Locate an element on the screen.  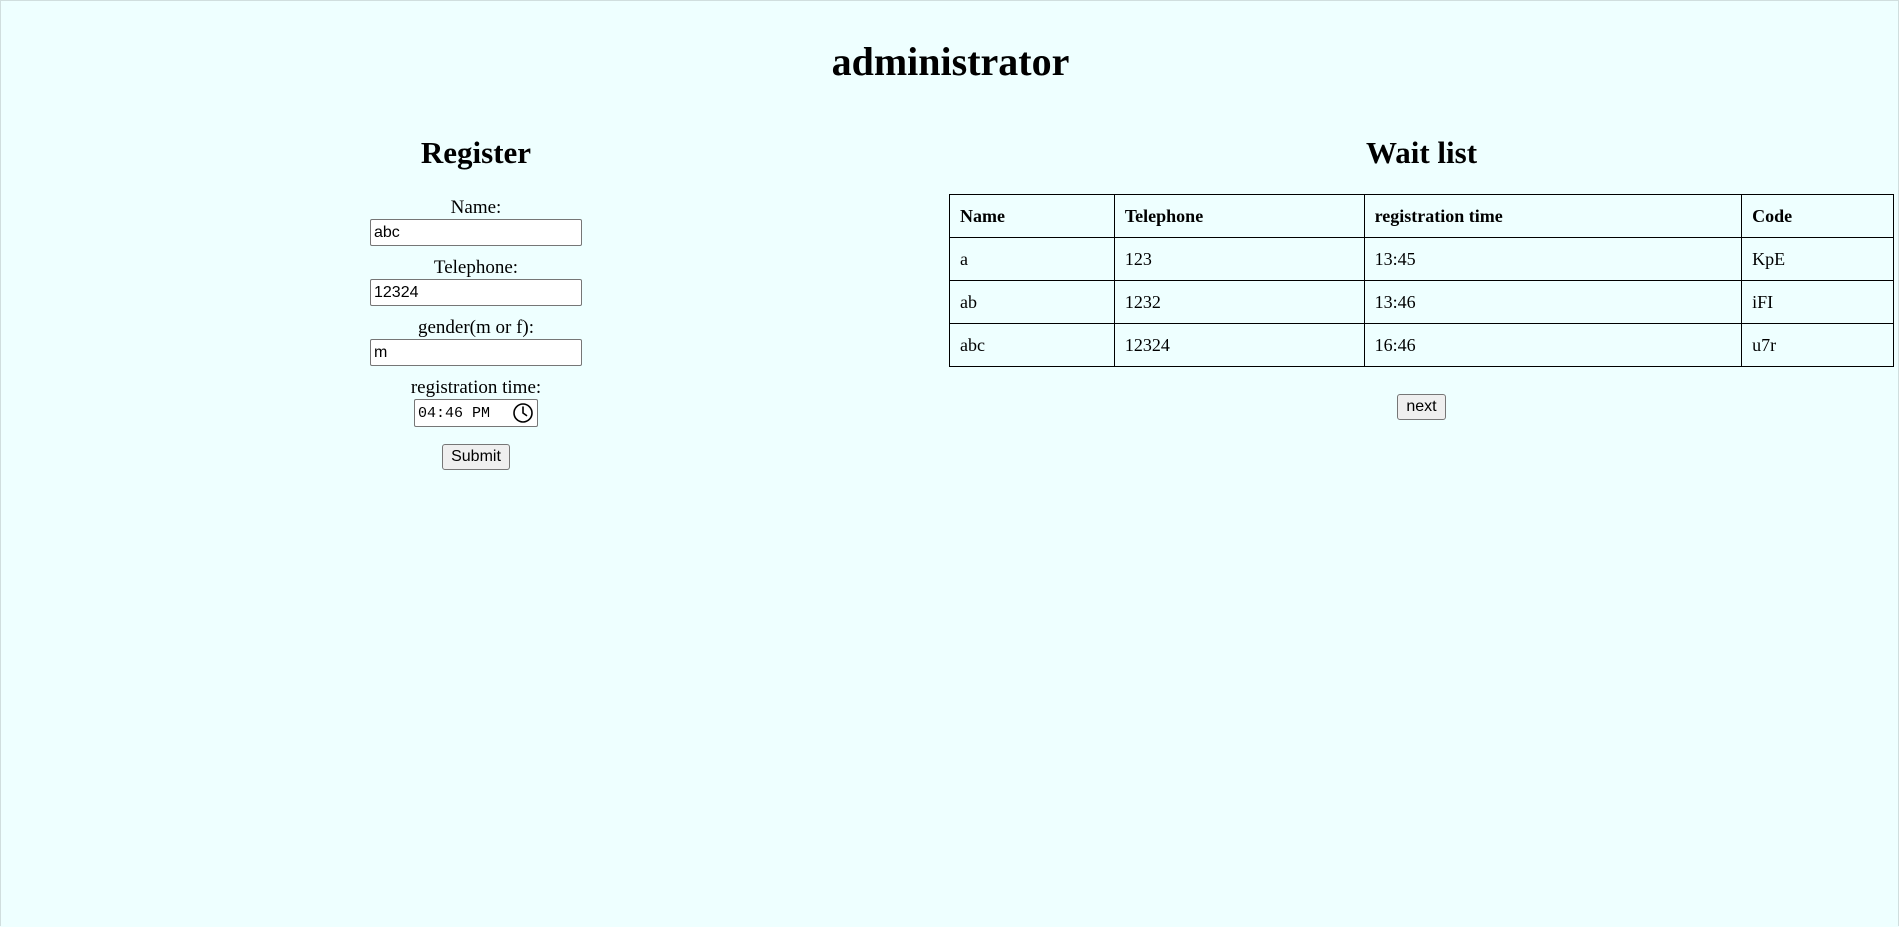
cell-code: iFI is located at coordinates (1817, 302).